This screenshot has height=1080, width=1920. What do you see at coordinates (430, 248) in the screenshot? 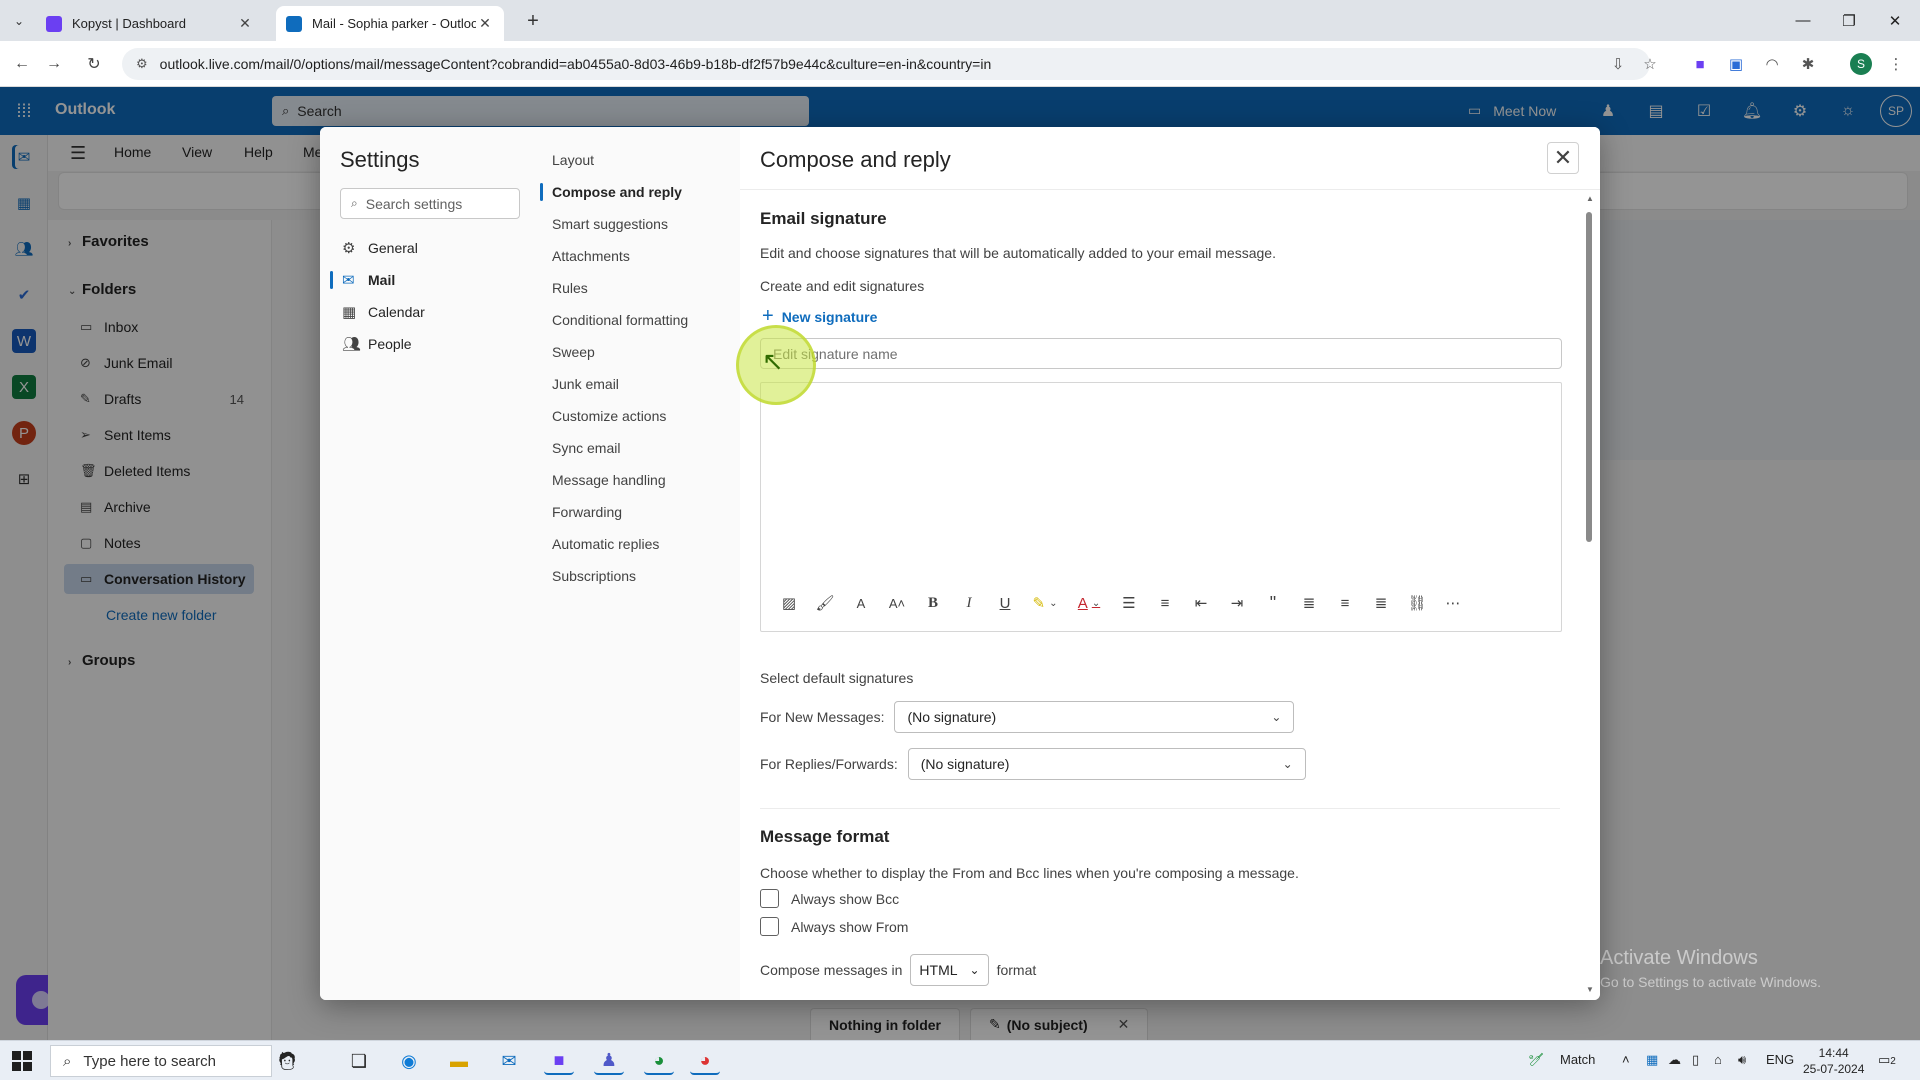
I see `settings-category-general: ⚙ General` at bounding box center [430, 248].